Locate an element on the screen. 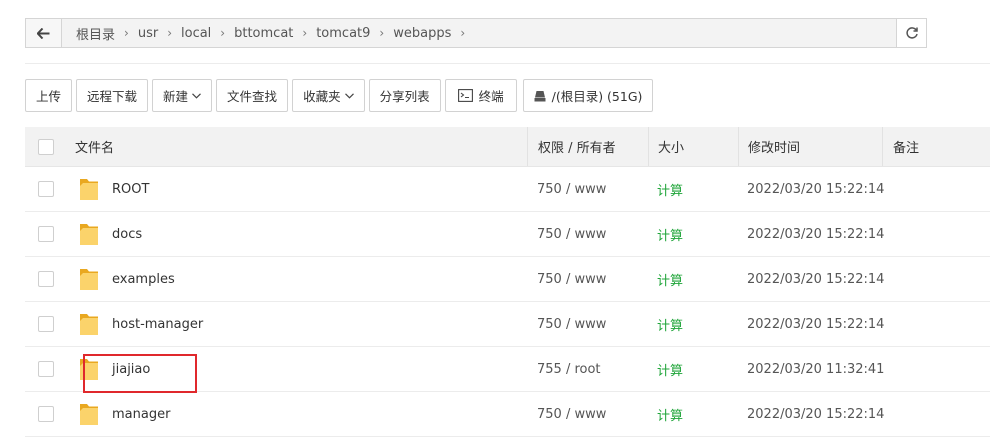  breadcrumb-item-usr: usr › is located at coordinates (153, 33).